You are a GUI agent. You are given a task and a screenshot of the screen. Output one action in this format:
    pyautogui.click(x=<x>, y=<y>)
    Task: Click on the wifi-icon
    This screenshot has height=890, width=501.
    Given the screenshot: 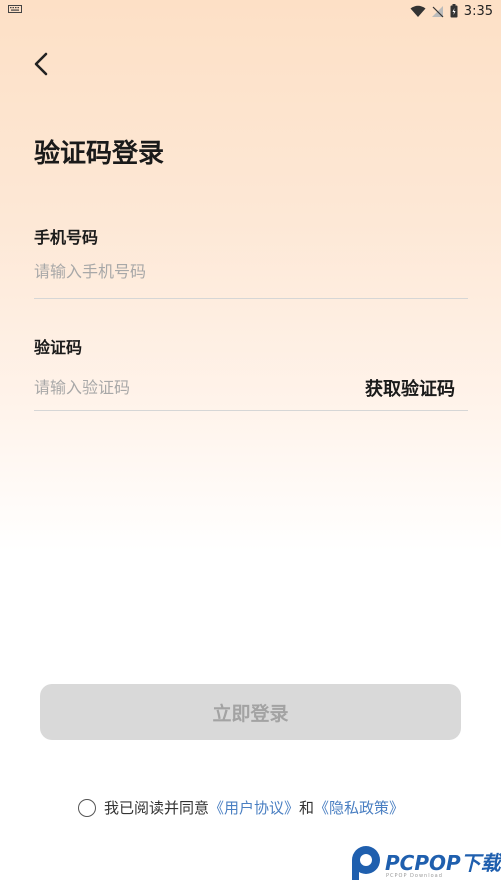 What is the action you would take?
    pyautogui.click(x=418, y=11)
    